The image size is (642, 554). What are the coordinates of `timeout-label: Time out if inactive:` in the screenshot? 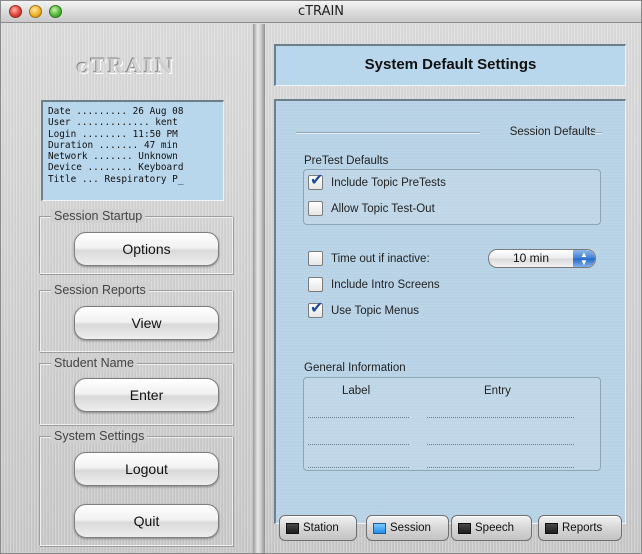 It's located at (380, 259).